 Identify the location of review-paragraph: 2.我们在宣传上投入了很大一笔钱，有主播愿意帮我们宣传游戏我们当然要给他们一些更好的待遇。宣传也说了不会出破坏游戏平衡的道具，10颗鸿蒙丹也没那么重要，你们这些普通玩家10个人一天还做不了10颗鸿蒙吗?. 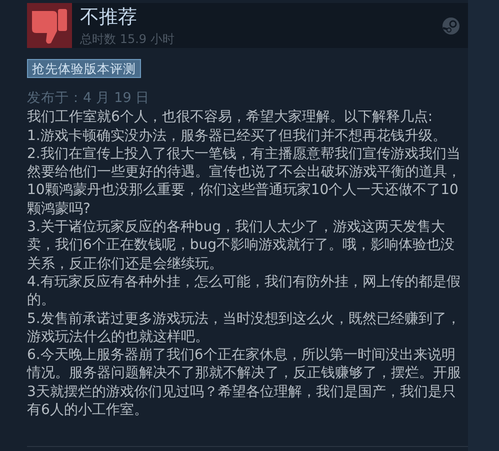
(244, 181).